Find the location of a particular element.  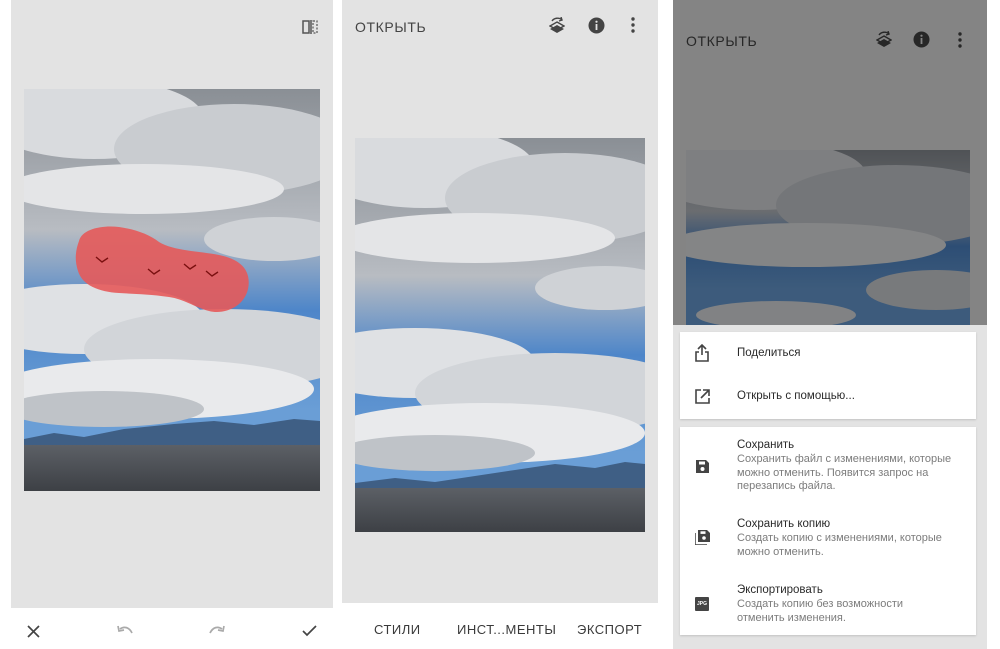

jpg-icon-label: JPG is located at coordinates (701, 604).